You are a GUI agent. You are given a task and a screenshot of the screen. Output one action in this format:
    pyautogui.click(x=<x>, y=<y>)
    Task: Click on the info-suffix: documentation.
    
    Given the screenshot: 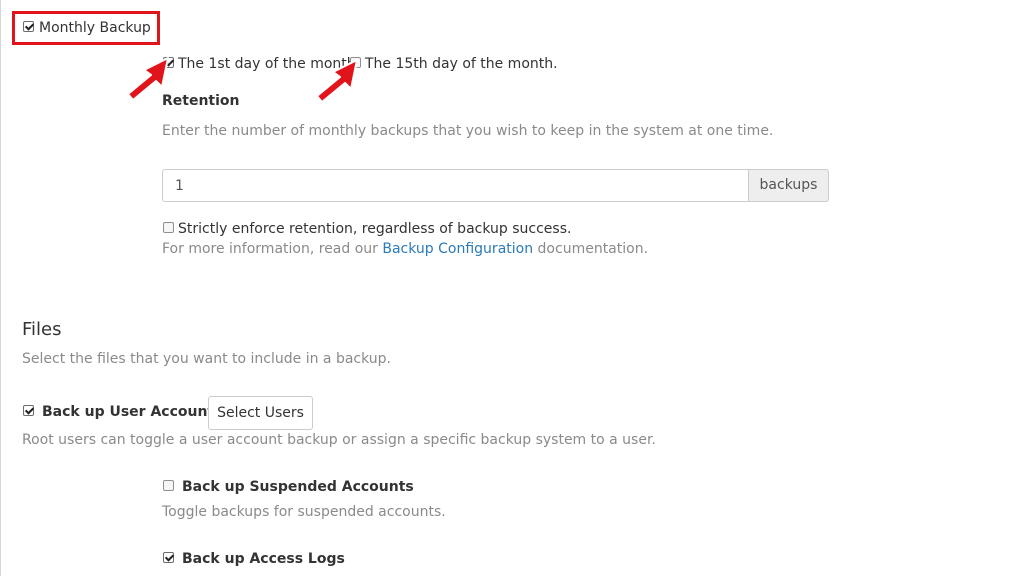 What is the action you would take?
    pyautogui.click(x=591, y=249)
    